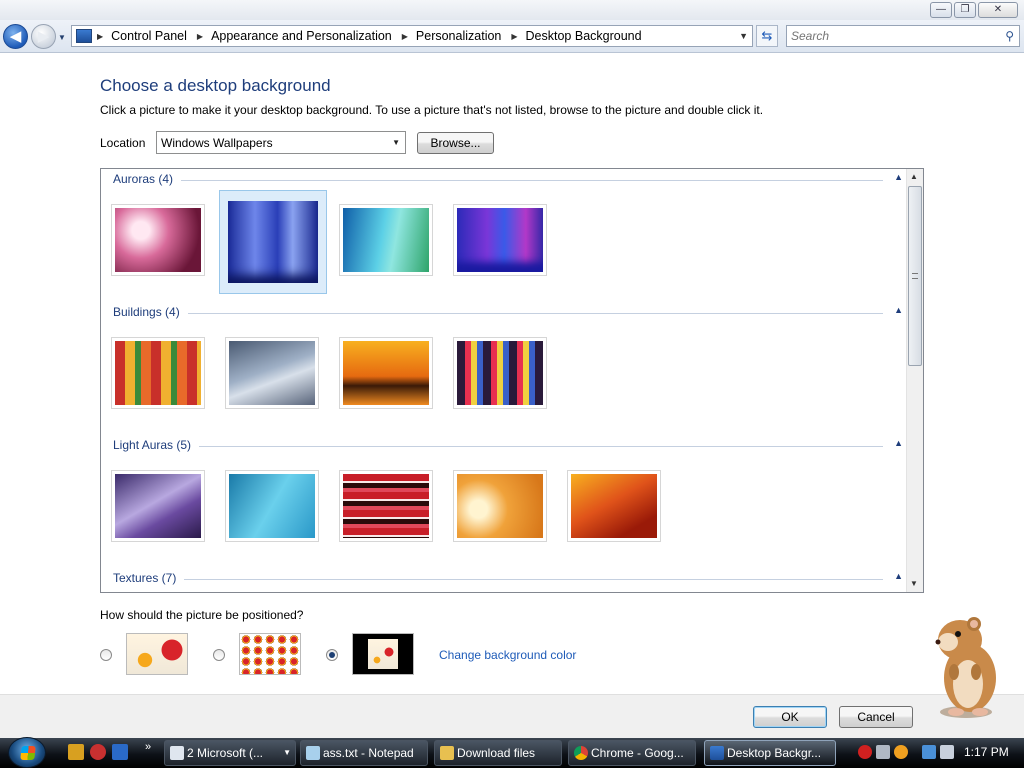 The height and width of the screenshot is (768, 1024). I want to click on scroll-down-icon: ▼, so click(914, 583).